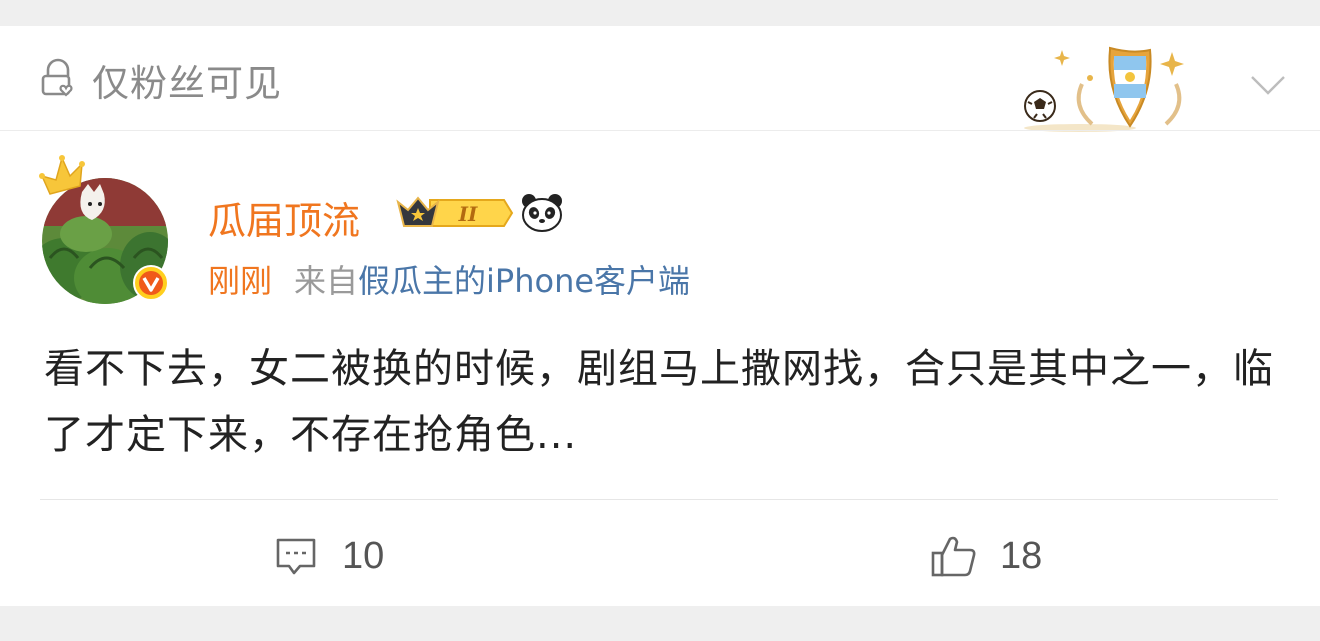  Describe the element at coordinates (187, 83) in the screenshot. I see `visibility-label: 仅粉丝可见` at that location.